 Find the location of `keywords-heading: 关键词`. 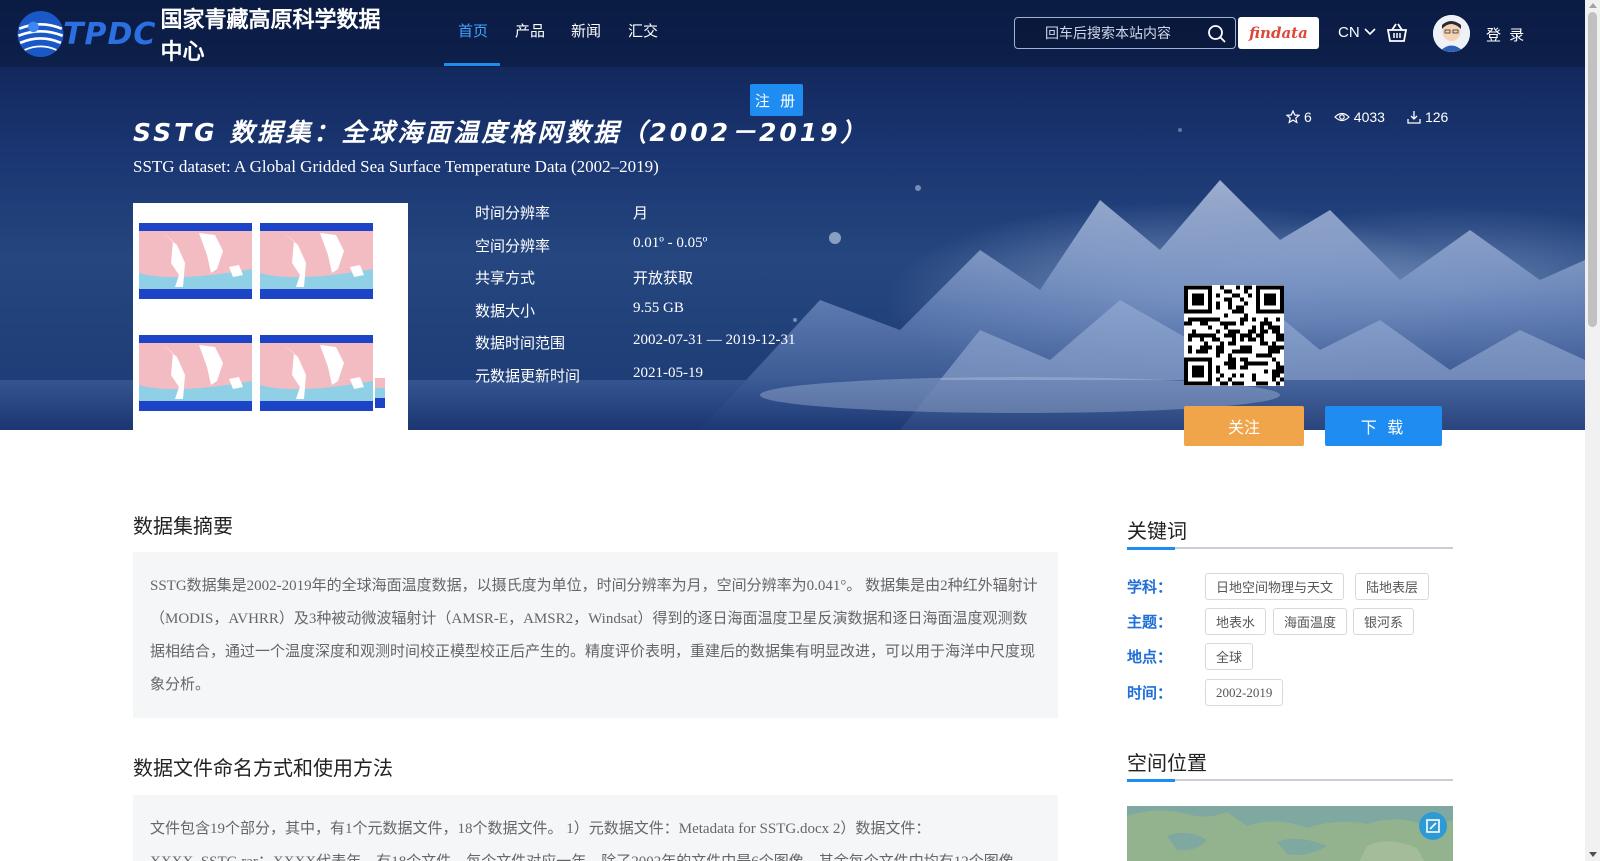

keywords-heading: 关键词 is located at coordinates (1157, 532).